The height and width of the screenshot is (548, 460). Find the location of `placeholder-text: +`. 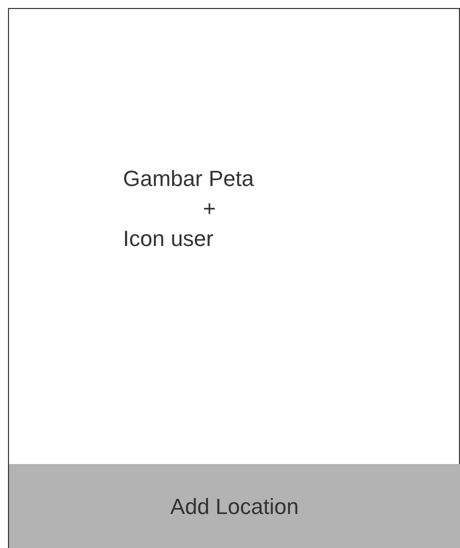

placeholder-text: + is located at coordinates (209, 209).